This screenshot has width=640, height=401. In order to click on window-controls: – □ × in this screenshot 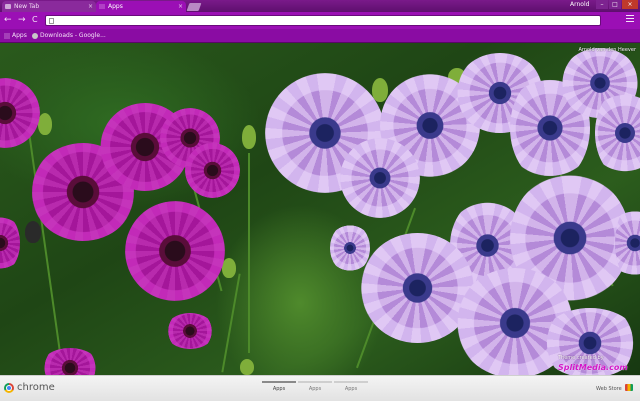, I will do `click(617, 4)`.